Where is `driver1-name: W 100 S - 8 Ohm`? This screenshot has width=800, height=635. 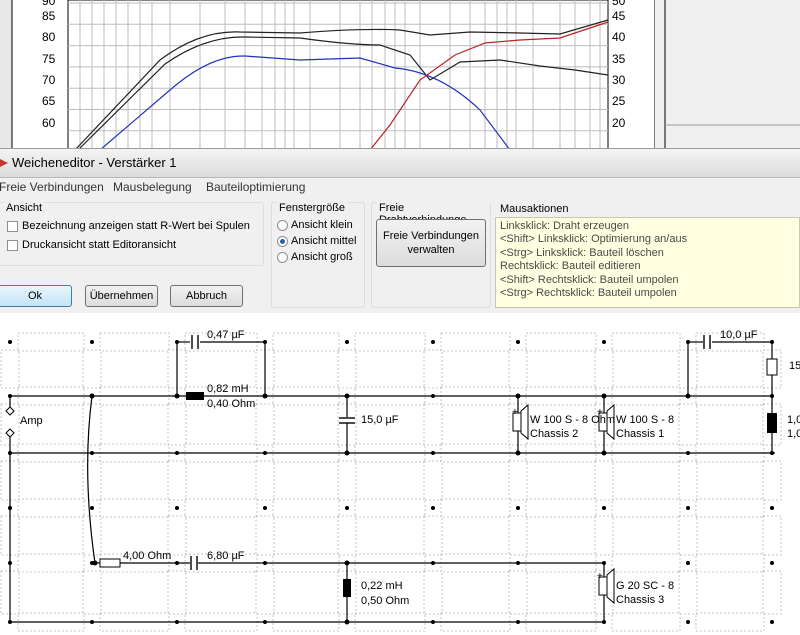
driver1-name: W 100 S - 8 Ohm is located at coordinates (572, 420).